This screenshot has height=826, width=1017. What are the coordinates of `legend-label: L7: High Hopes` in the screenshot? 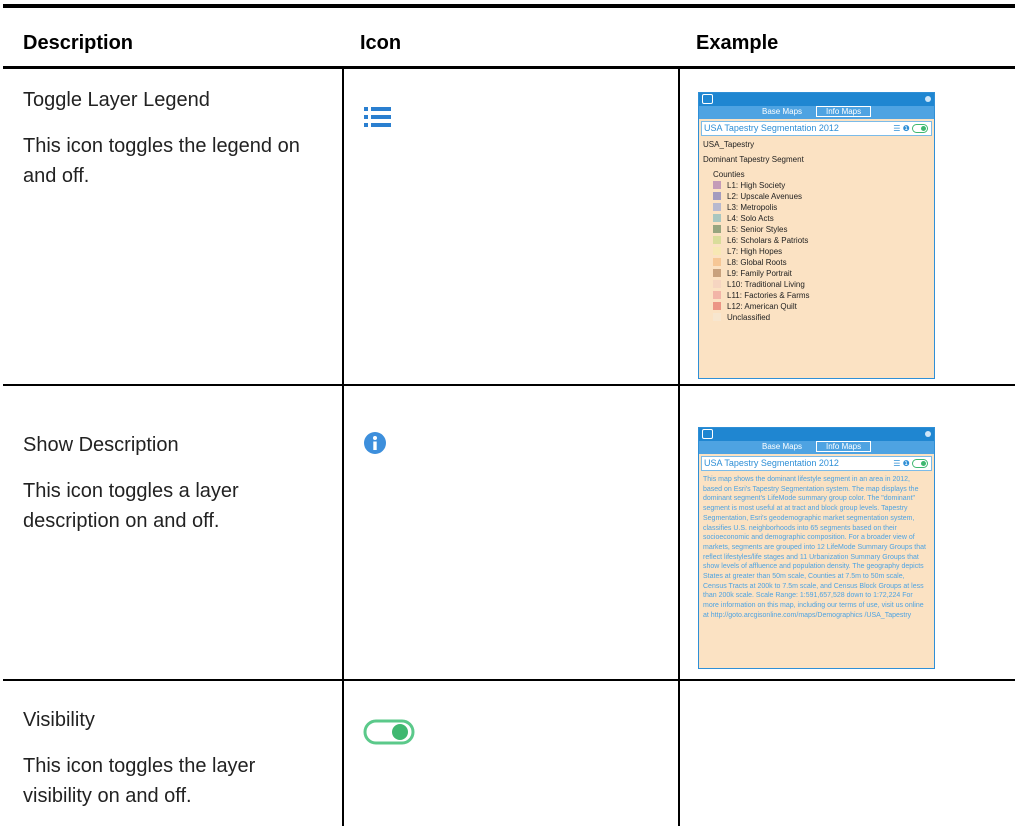 It's located at (755, 251).